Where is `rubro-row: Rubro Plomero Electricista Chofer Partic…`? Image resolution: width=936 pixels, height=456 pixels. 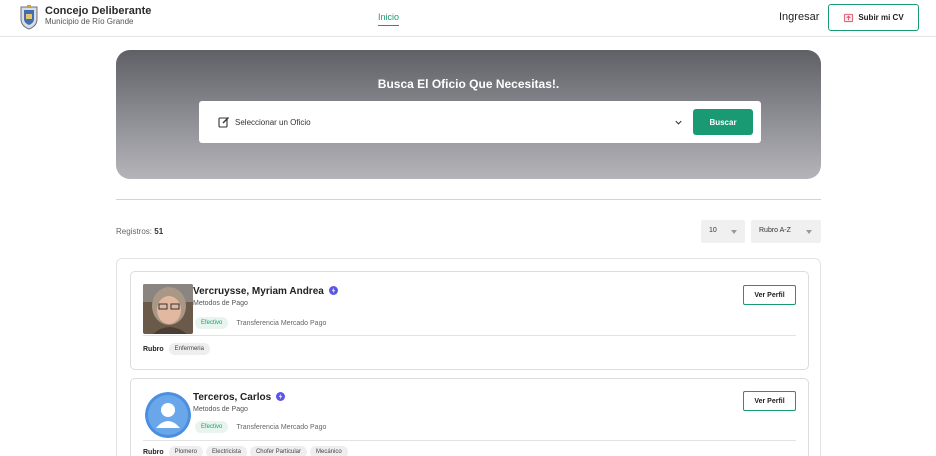 rubro-row: Rubro Plomero Electricista Chofer Partic… is located at coordinates (245, 451).